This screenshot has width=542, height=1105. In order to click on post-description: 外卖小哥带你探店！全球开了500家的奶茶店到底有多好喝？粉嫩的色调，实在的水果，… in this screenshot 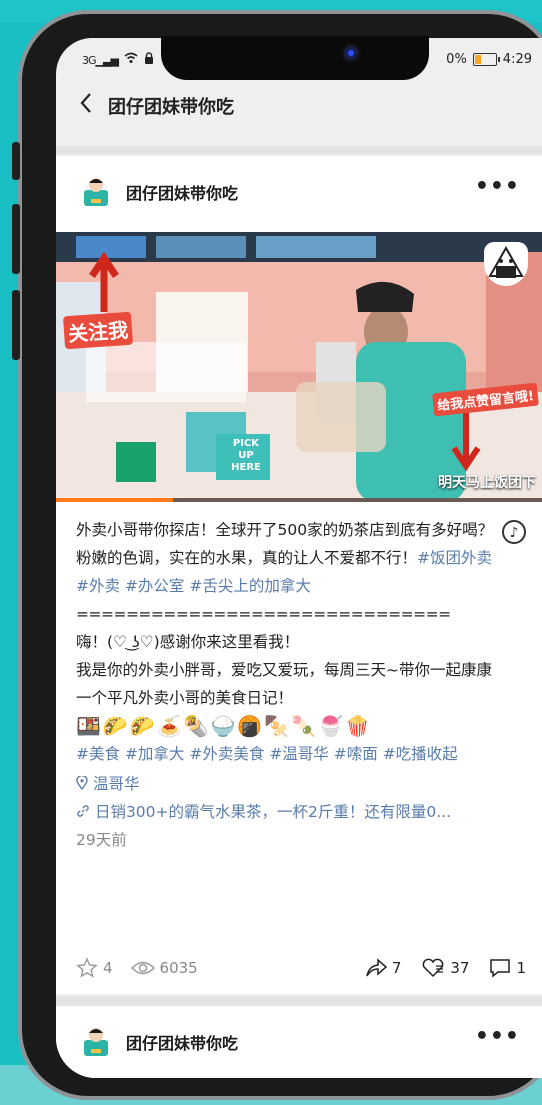, I will do `click(285, 558)`.